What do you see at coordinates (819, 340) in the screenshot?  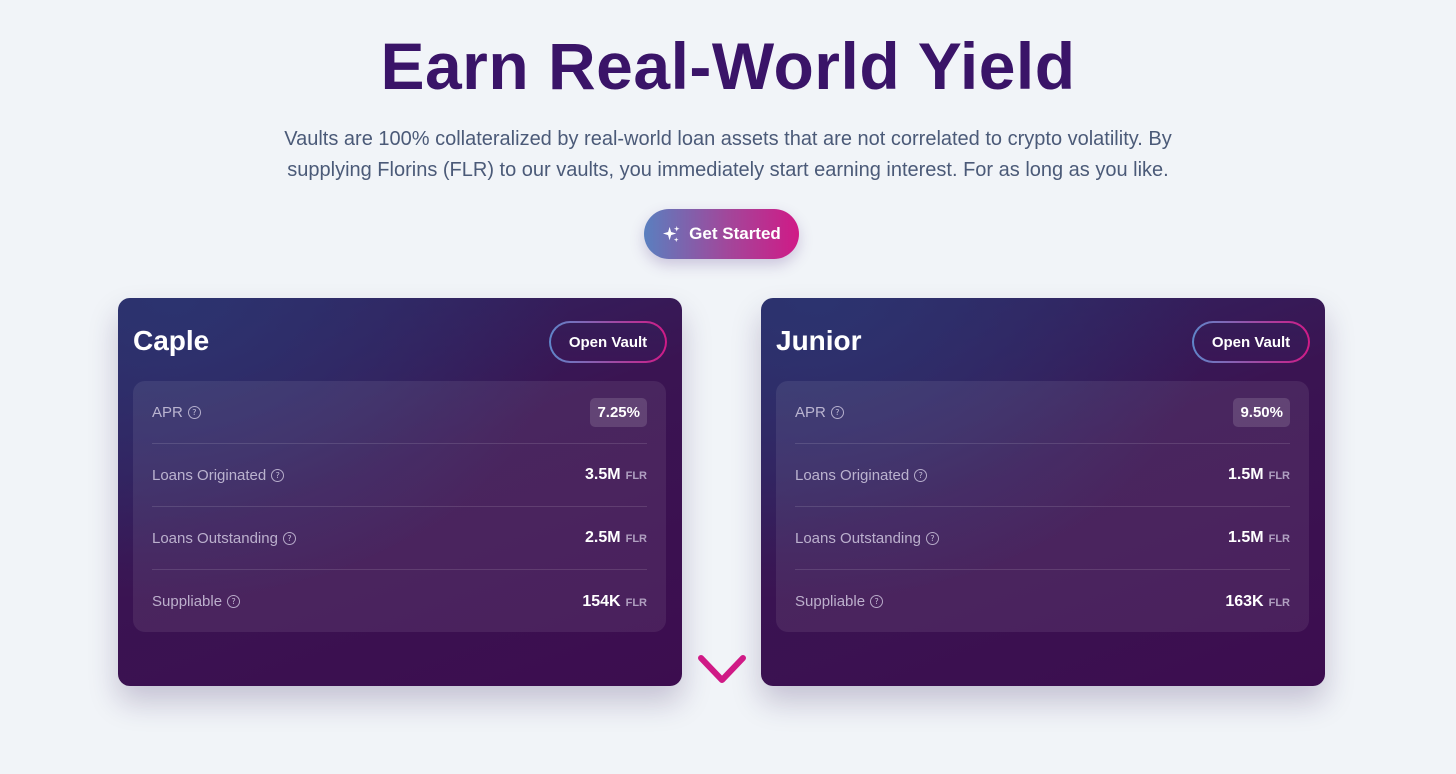 I see `vault-title: Junior` at bounding box center [819, 340].